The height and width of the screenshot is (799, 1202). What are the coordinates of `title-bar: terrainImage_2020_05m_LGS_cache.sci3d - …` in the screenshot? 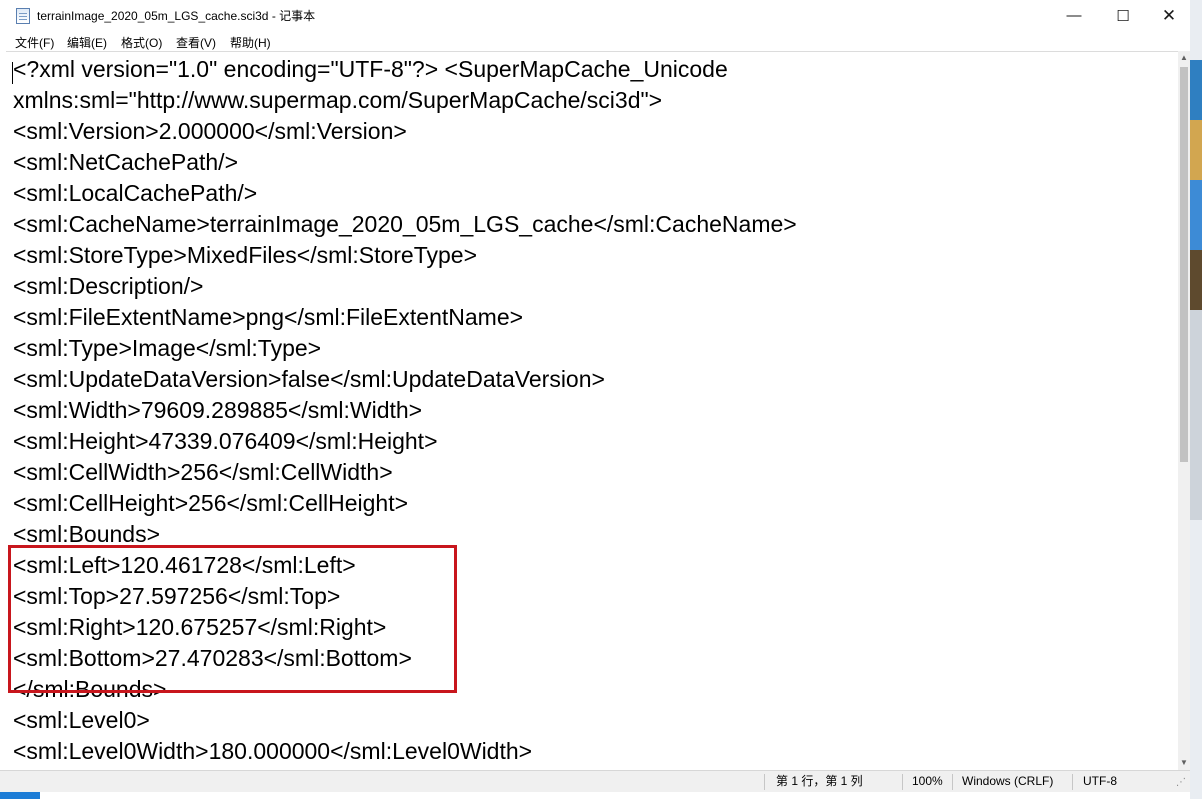 It's located at (595, 15).